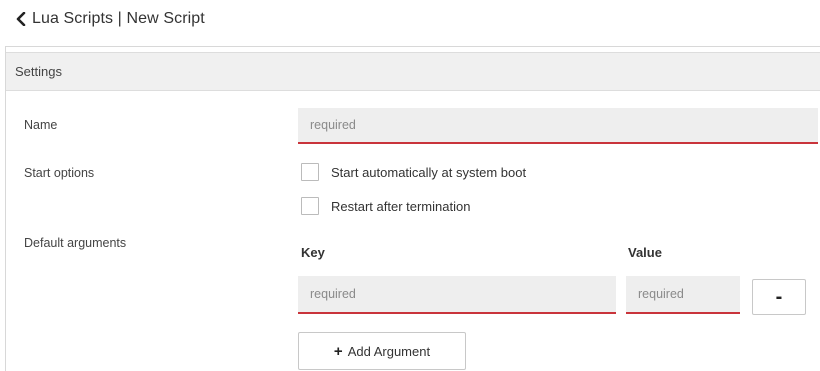 This screenshot has height=371, width=820. I want to click on argument-key-input, so click(457, 295).